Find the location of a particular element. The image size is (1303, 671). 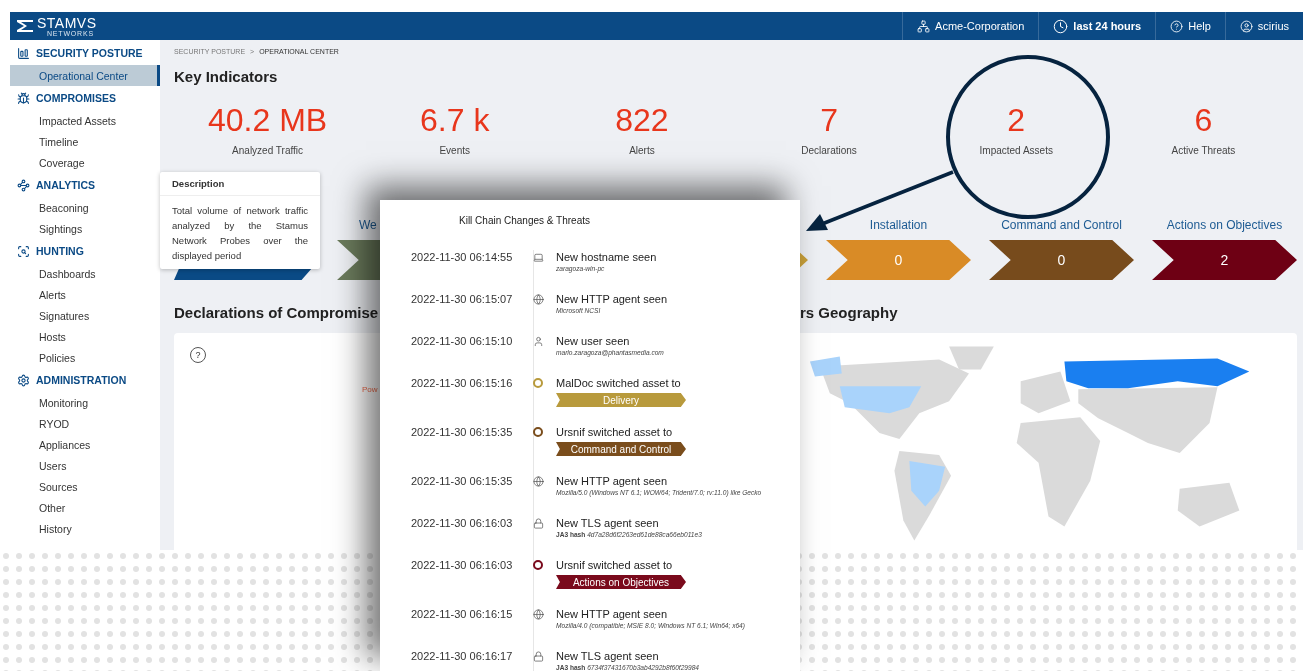

section-title: Declarations of Compromise is located at coordinates (276, 313).